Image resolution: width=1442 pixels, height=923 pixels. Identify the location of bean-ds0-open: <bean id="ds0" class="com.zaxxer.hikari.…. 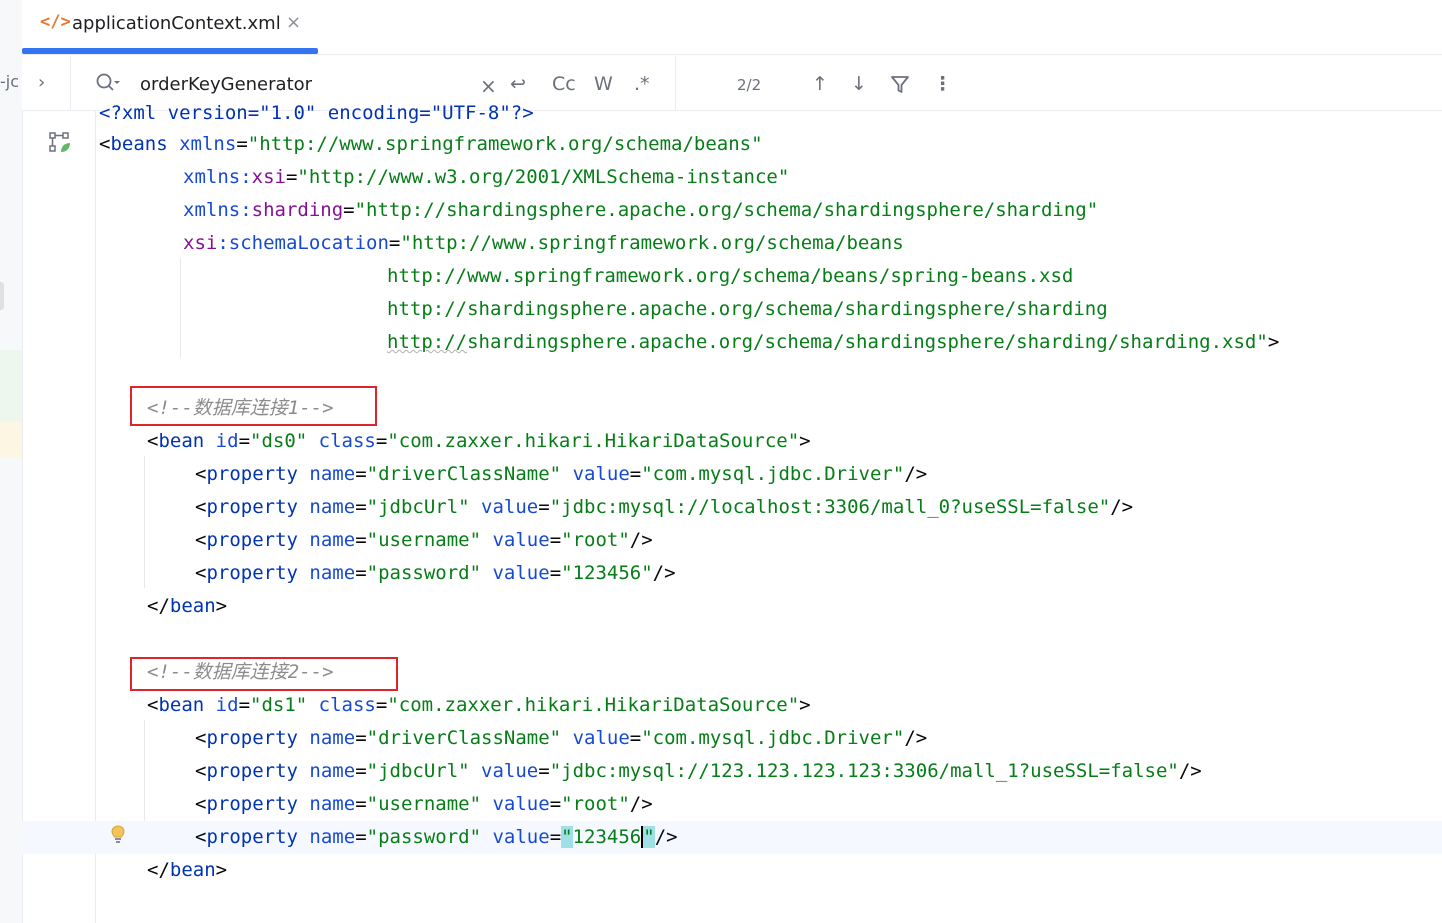
(479, 441).